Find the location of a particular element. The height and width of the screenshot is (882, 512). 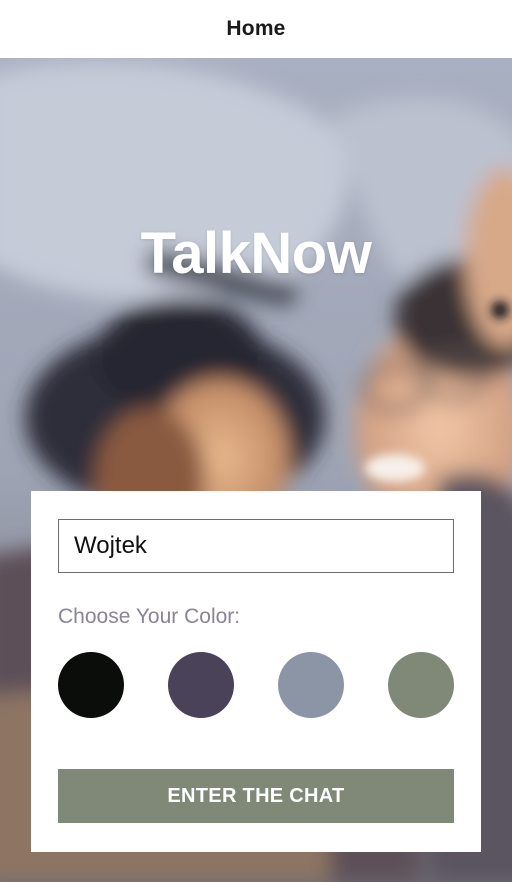

app-title: TalkNow is located at coordinates (256, 253).